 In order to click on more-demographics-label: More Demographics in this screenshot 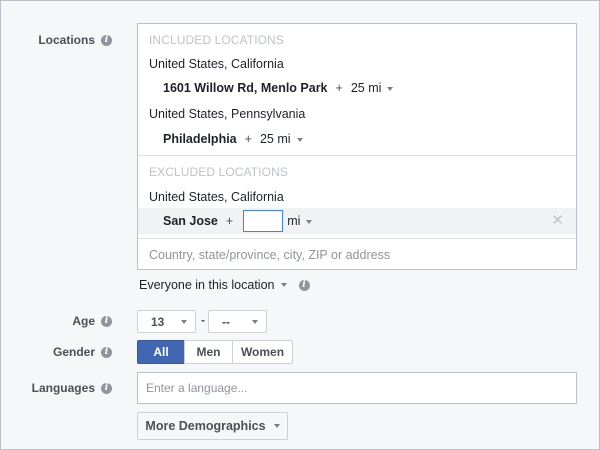, I will do `click(205, 426)`.